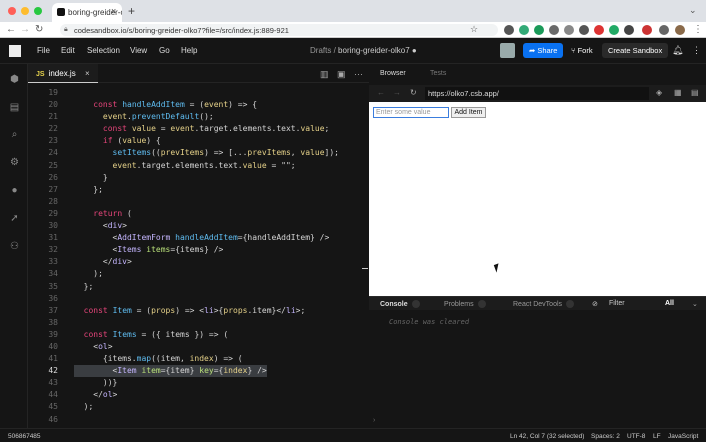 This screenshot has height=442, width=706. What do you see at coordinates (63, 73) in the screenshot?
I see `file-tab-index-js: JS index.js ×` at bounding box center [63, 73].